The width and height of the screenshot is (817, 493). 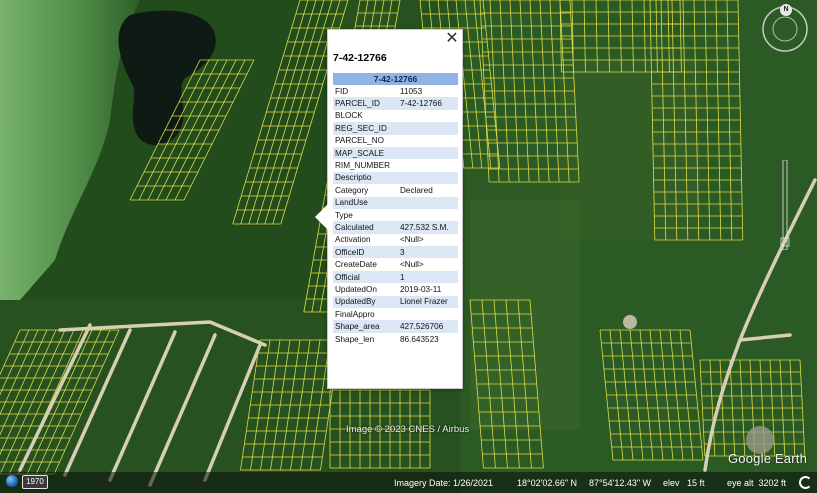 What do you see at coordinates (428, 103) in the screenshot?
I see `attribute-value: 7-42-12766` at bounding box center [428, 103].